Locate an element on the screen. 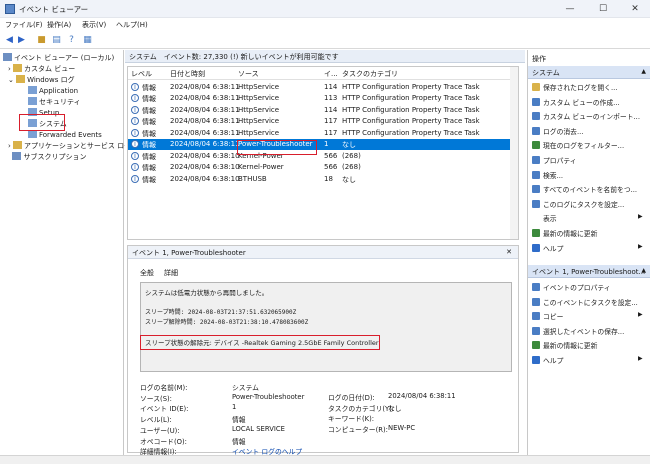 This screenshot has height=464, width=650. col-level: レベル is located at coordinates (141, 74).